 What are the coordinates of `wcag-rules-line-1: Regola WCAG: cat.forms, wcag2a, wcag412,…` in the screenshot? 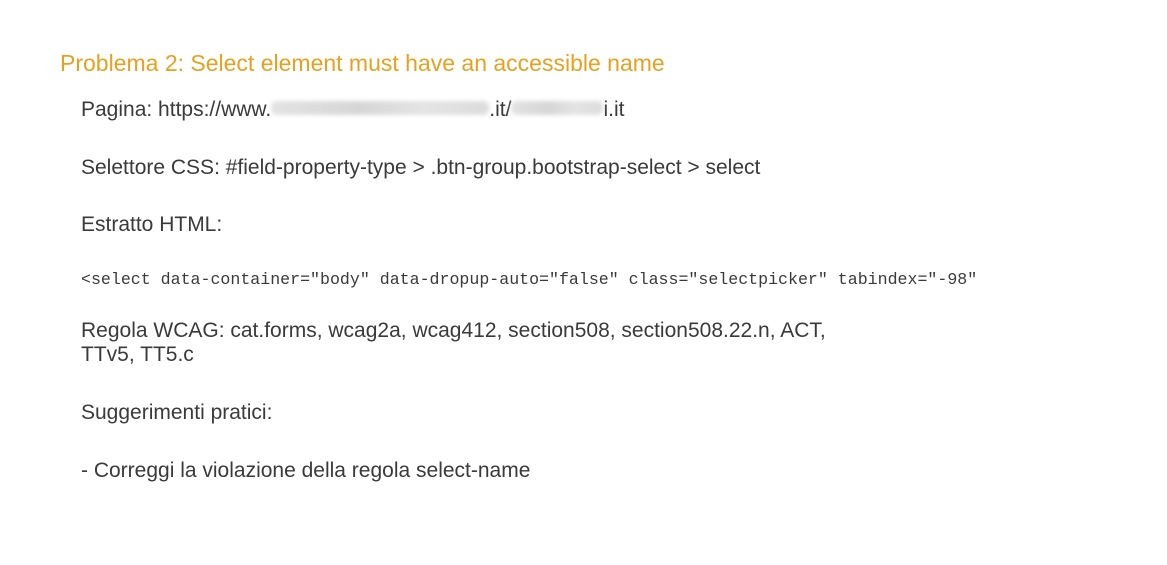 It's located at (453, 330).